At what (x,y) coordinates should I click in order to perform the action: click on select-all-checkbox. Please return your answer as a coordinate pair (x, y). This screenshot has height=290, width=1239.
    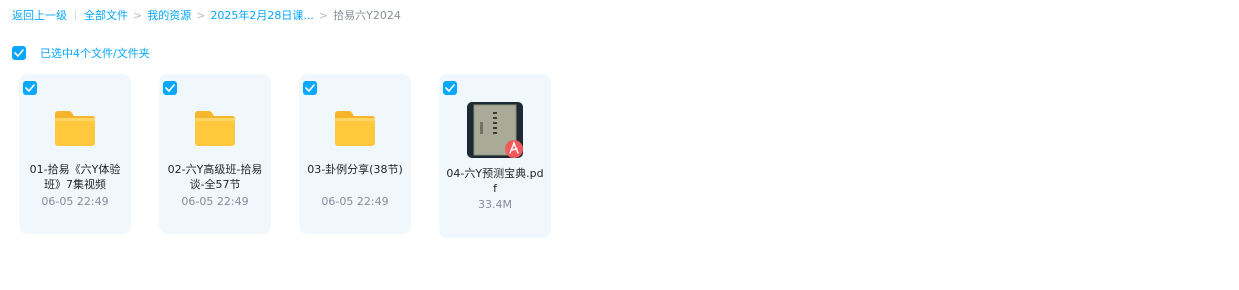
    Looking at the image, I should click on (19, 53).